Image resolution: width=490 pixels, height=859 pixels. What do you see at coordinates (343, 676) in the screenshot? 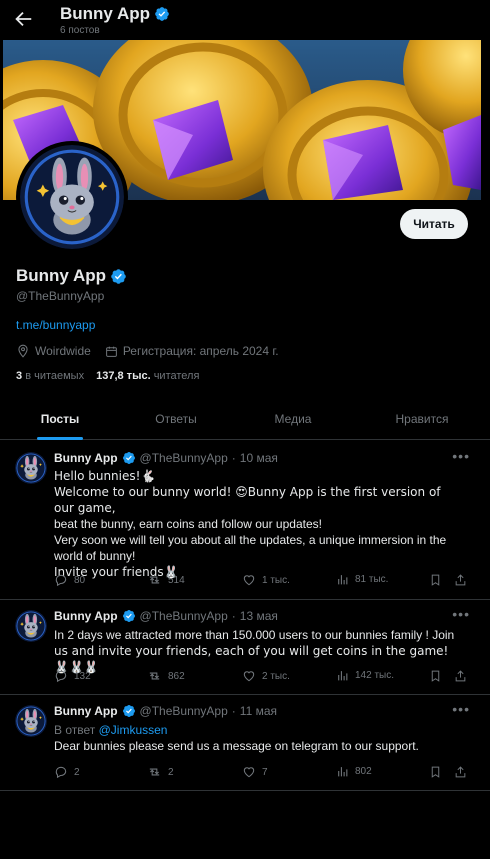
I see `views-icon` at bounding box center [343, 676].